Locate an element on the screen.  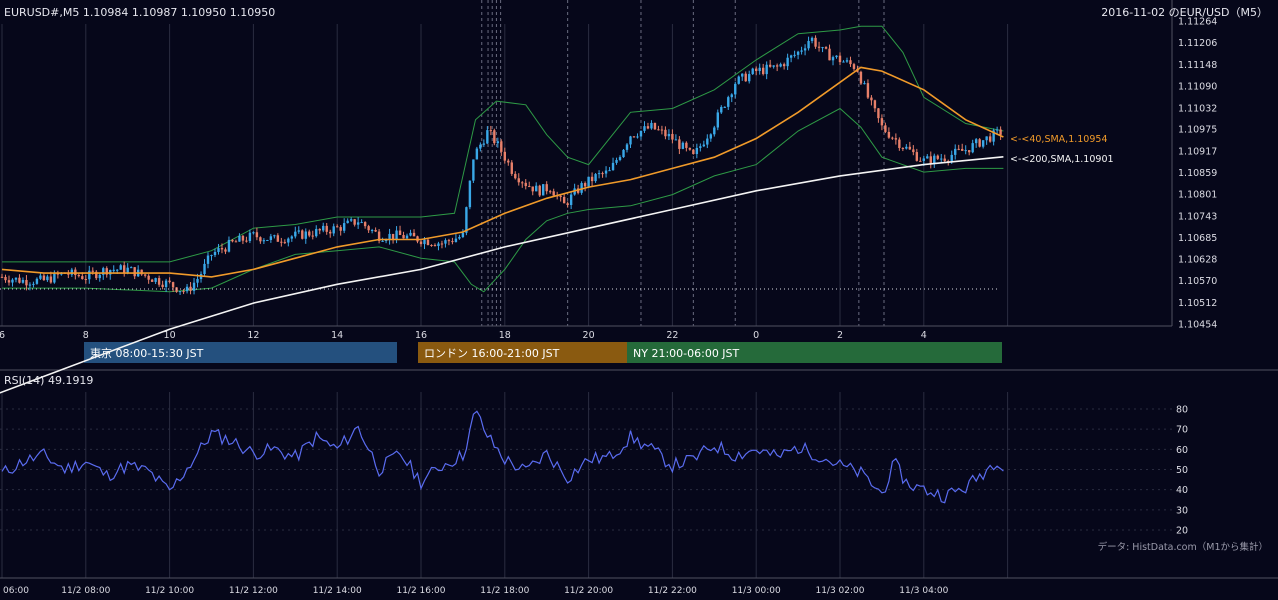
sma200-label: <-<200,SMA,1.10901 is located at coordinates (1062, 159).